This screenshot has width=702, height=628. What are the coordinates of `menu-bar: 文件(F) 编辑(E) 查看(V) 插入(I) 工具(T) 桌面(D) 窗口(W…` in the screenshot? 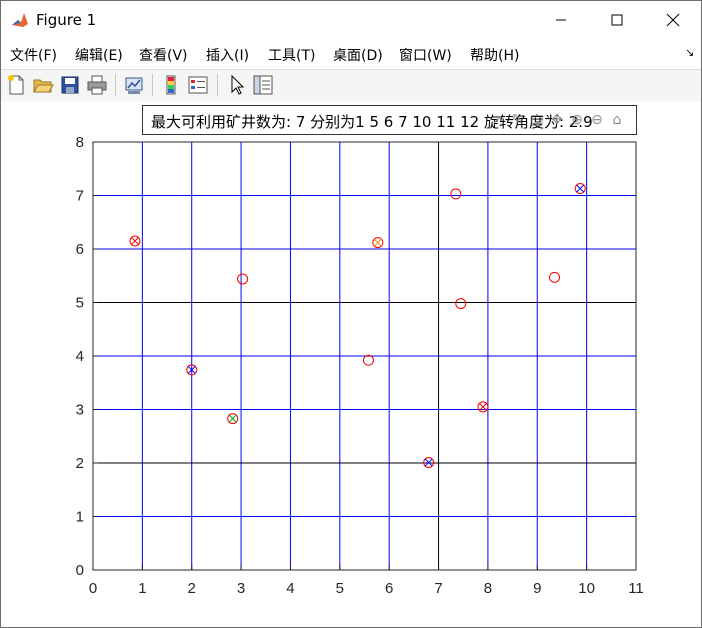 It's located at (351, 54).